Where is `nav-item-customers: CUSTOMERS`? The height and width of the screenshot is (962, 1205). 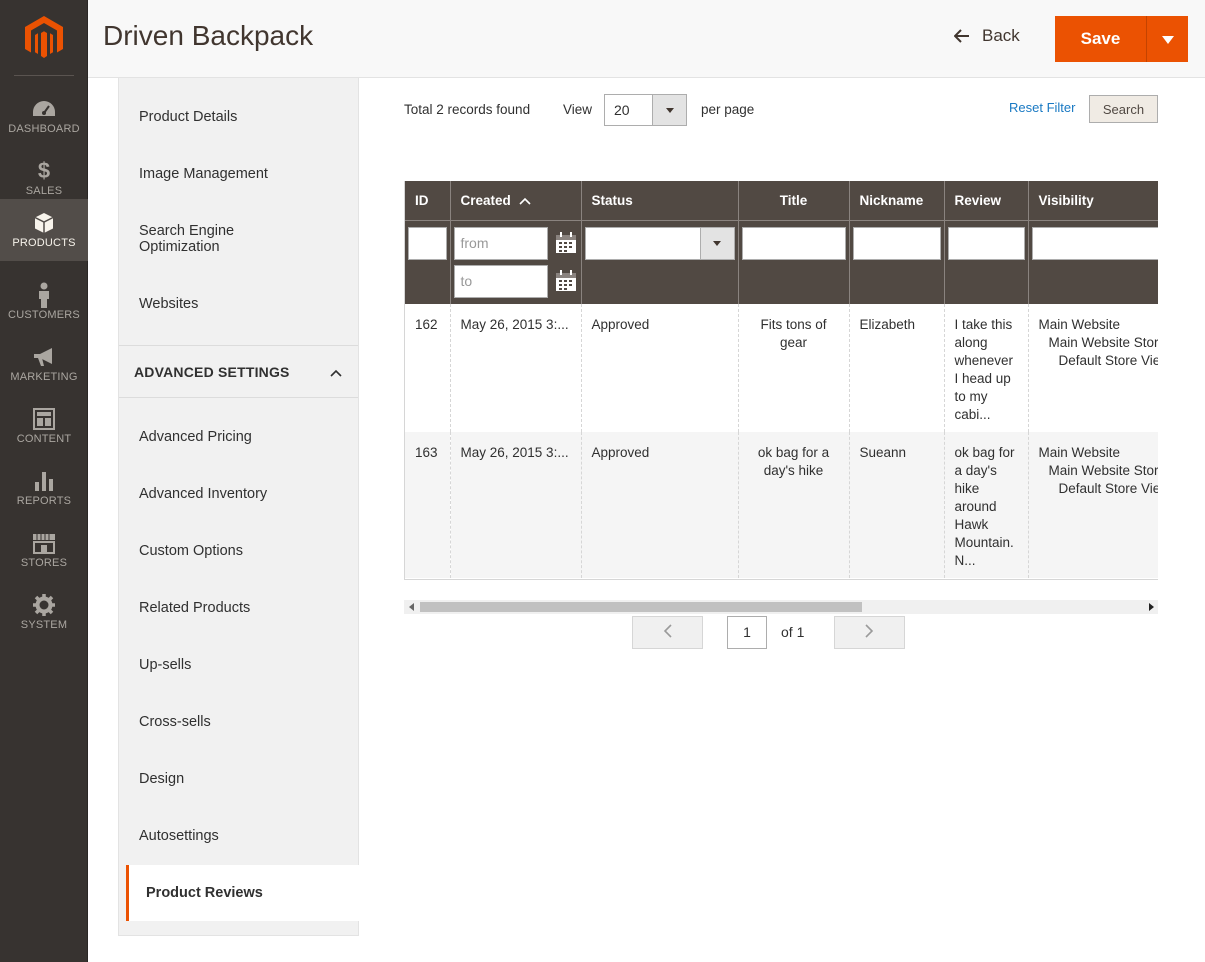
nav-item-customers: CUSTOMERS is located at coordinates (44, 302).